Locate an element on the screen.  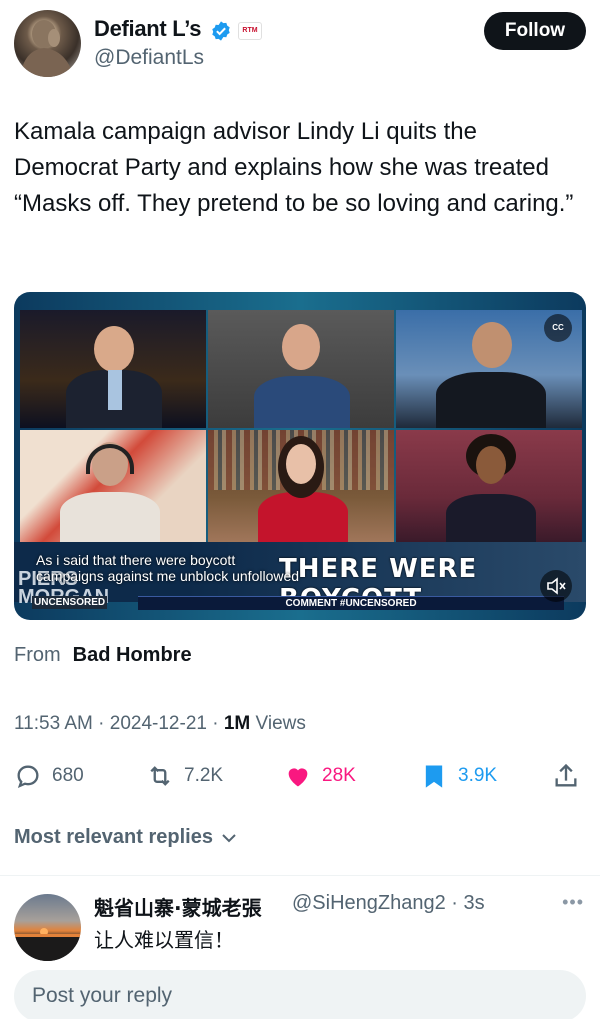
reply-time: 3s is located at coordinates (474, 903).